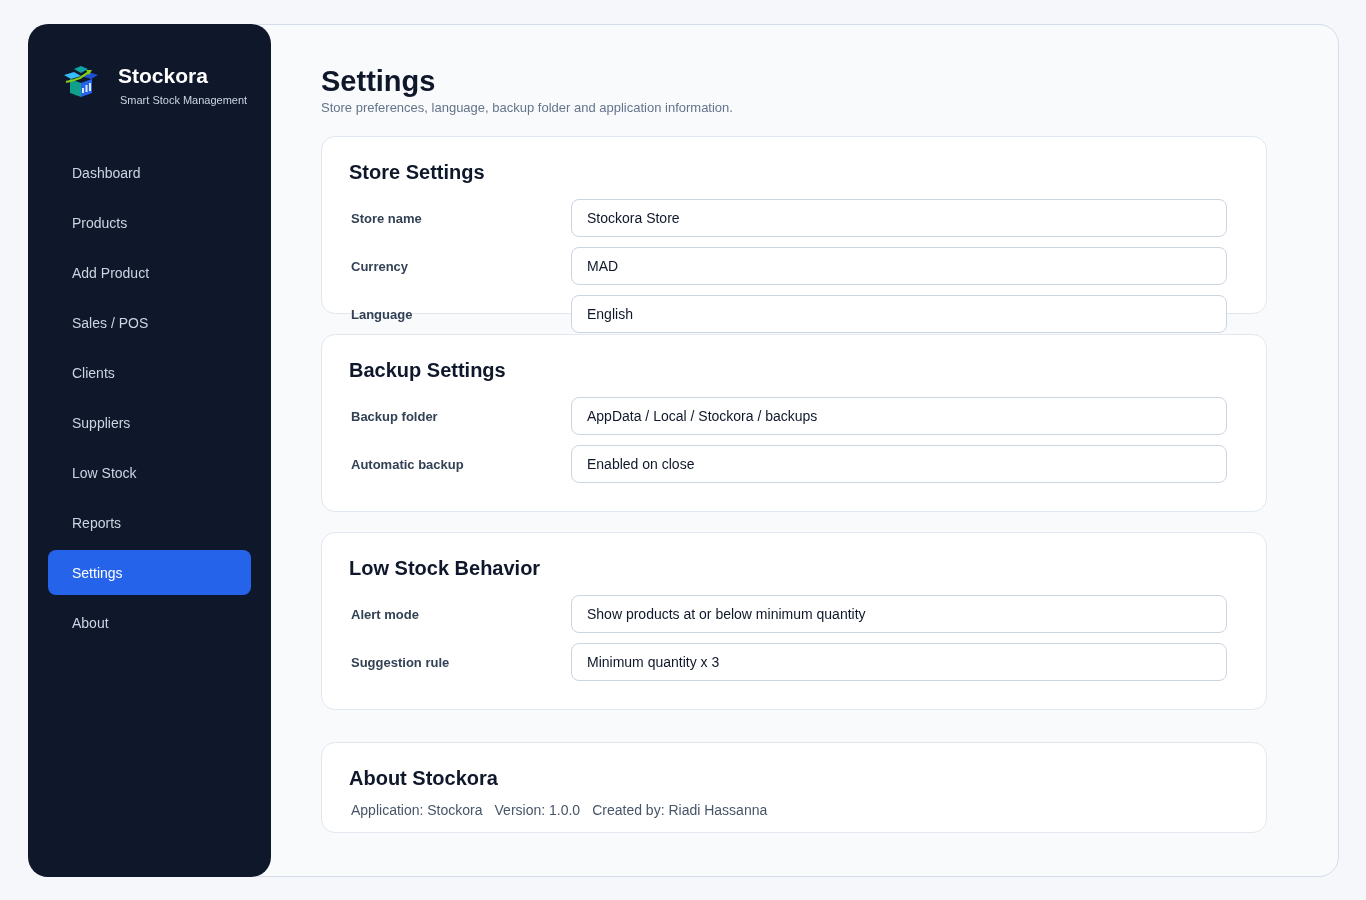  What do you see at coordinates (899, 416) in the screenshot?
I see `text-field: AppData / Local / Stockora / backups` at bounding box center [899, 416].